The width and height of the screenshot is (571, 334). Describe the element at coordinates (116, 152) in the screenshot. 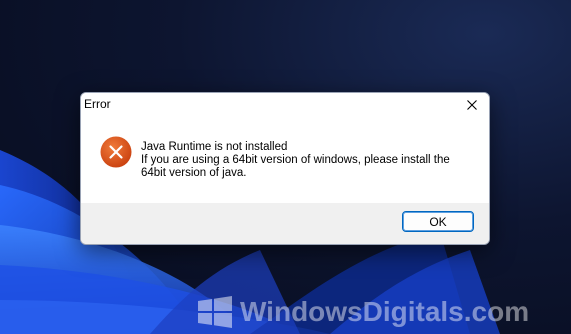

I see `error-icon` at that location.